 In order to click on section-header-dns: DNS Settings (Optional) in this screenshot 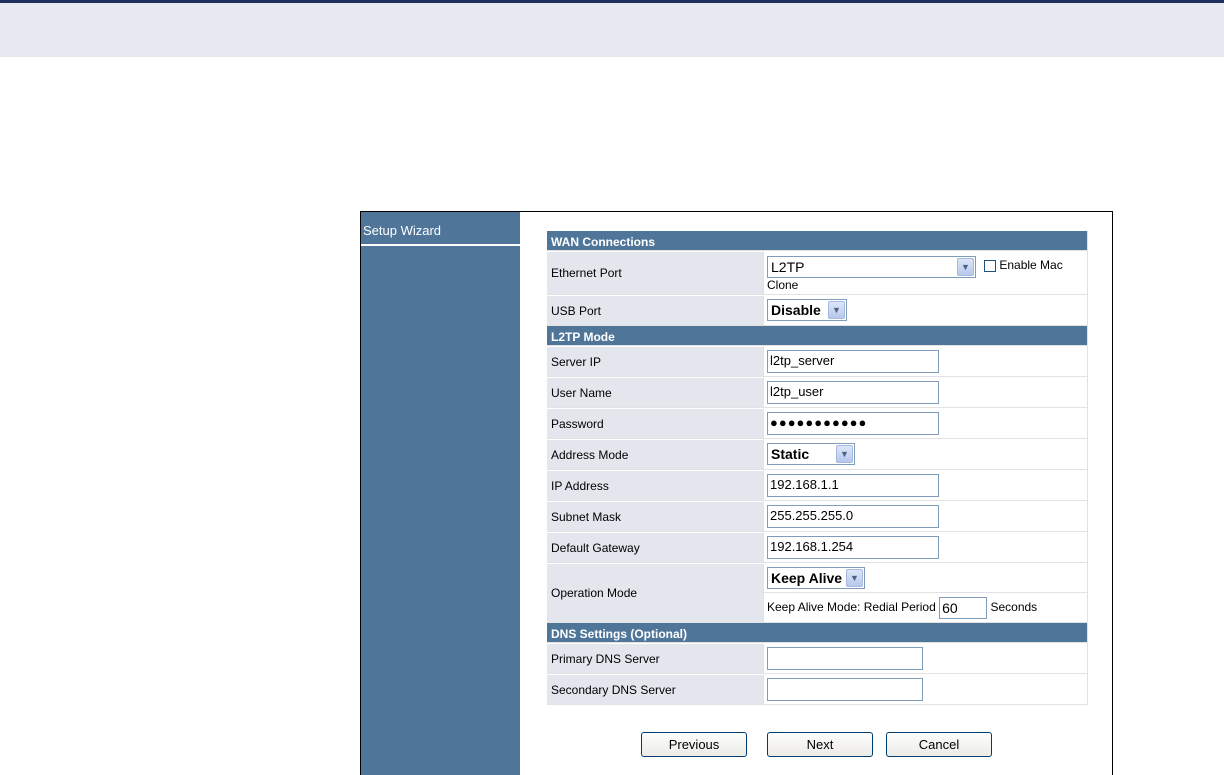, I will do `click(817, 633)`.